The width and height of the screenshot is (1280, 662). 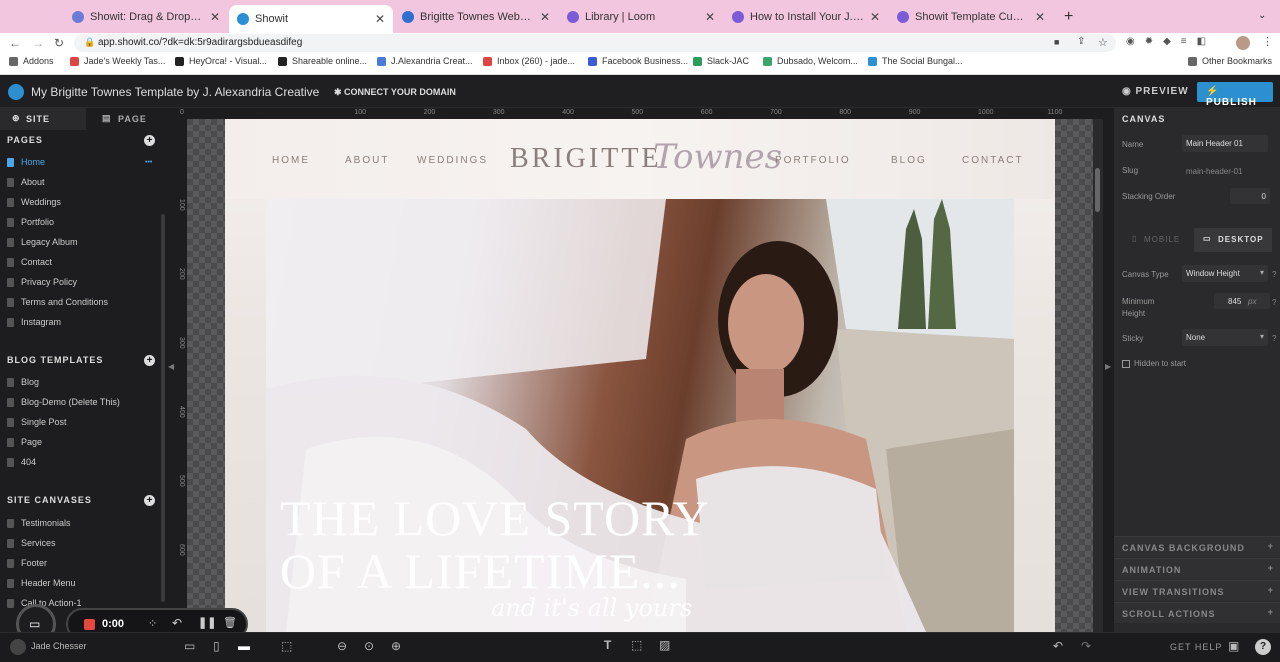 What do you see at coordinates (29, 262) in the screenshot?
I see `sidebar-page-item: Contact` at bounding box center [29, 262].